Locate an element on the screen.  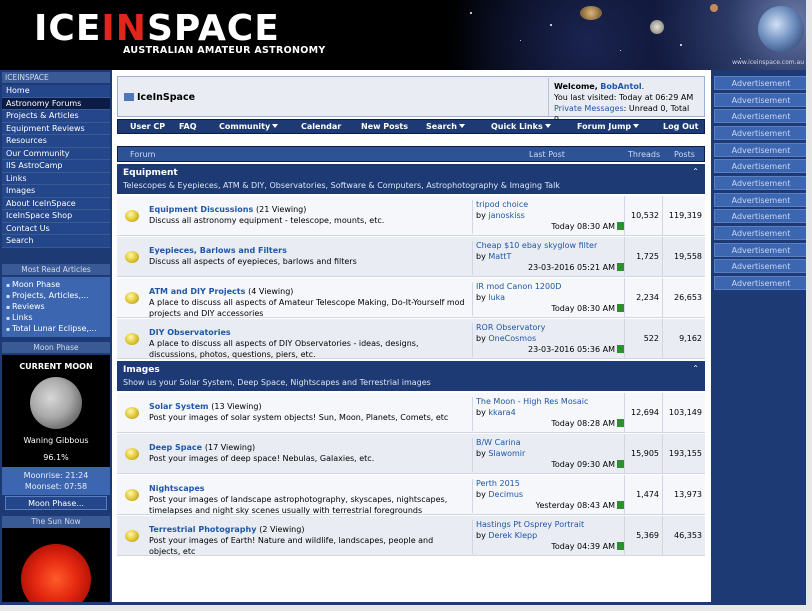
most-read-item: ▪ Reviews is located at coordinates (56, 306).